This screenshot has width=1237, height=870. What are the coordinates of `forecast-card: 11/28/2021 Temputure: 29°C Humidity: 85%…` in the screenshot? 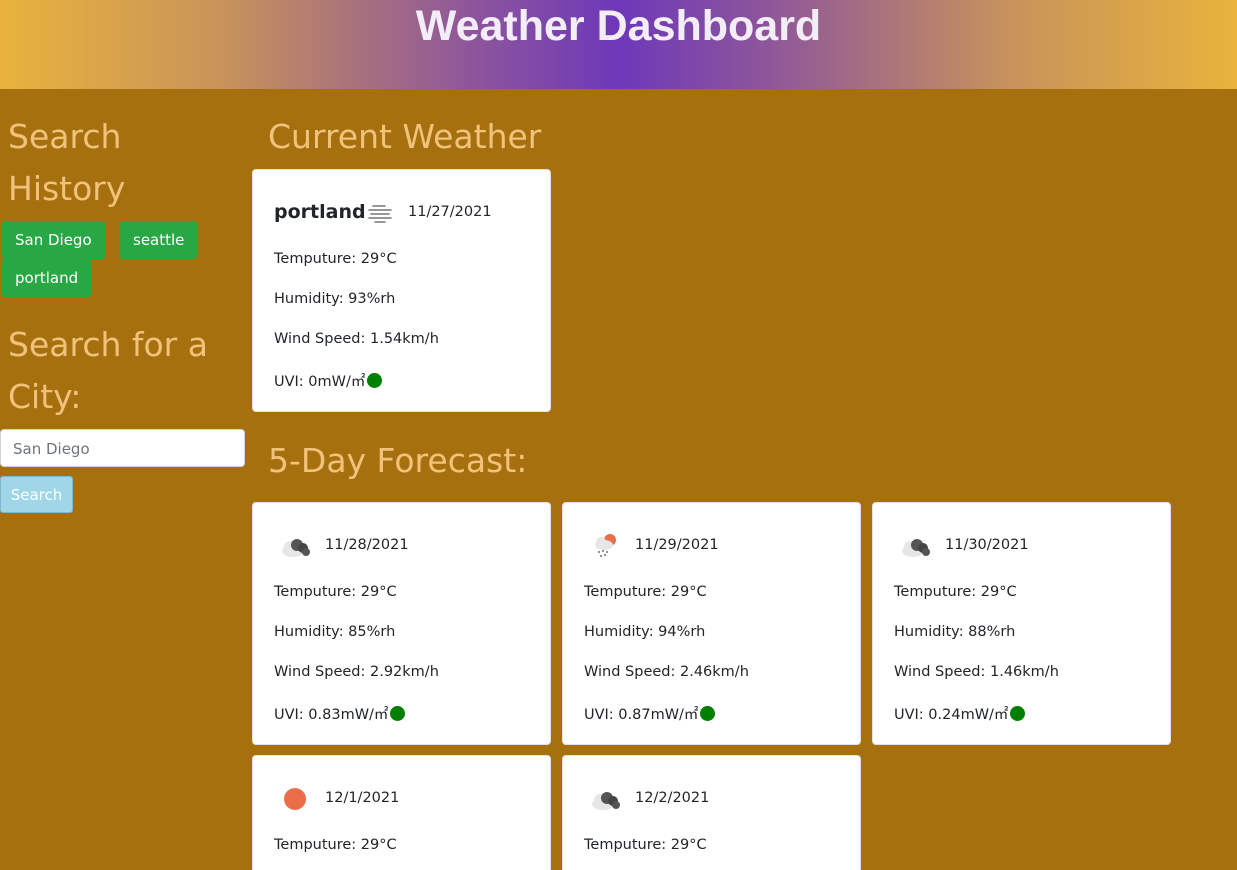 It's located at (401, 623).